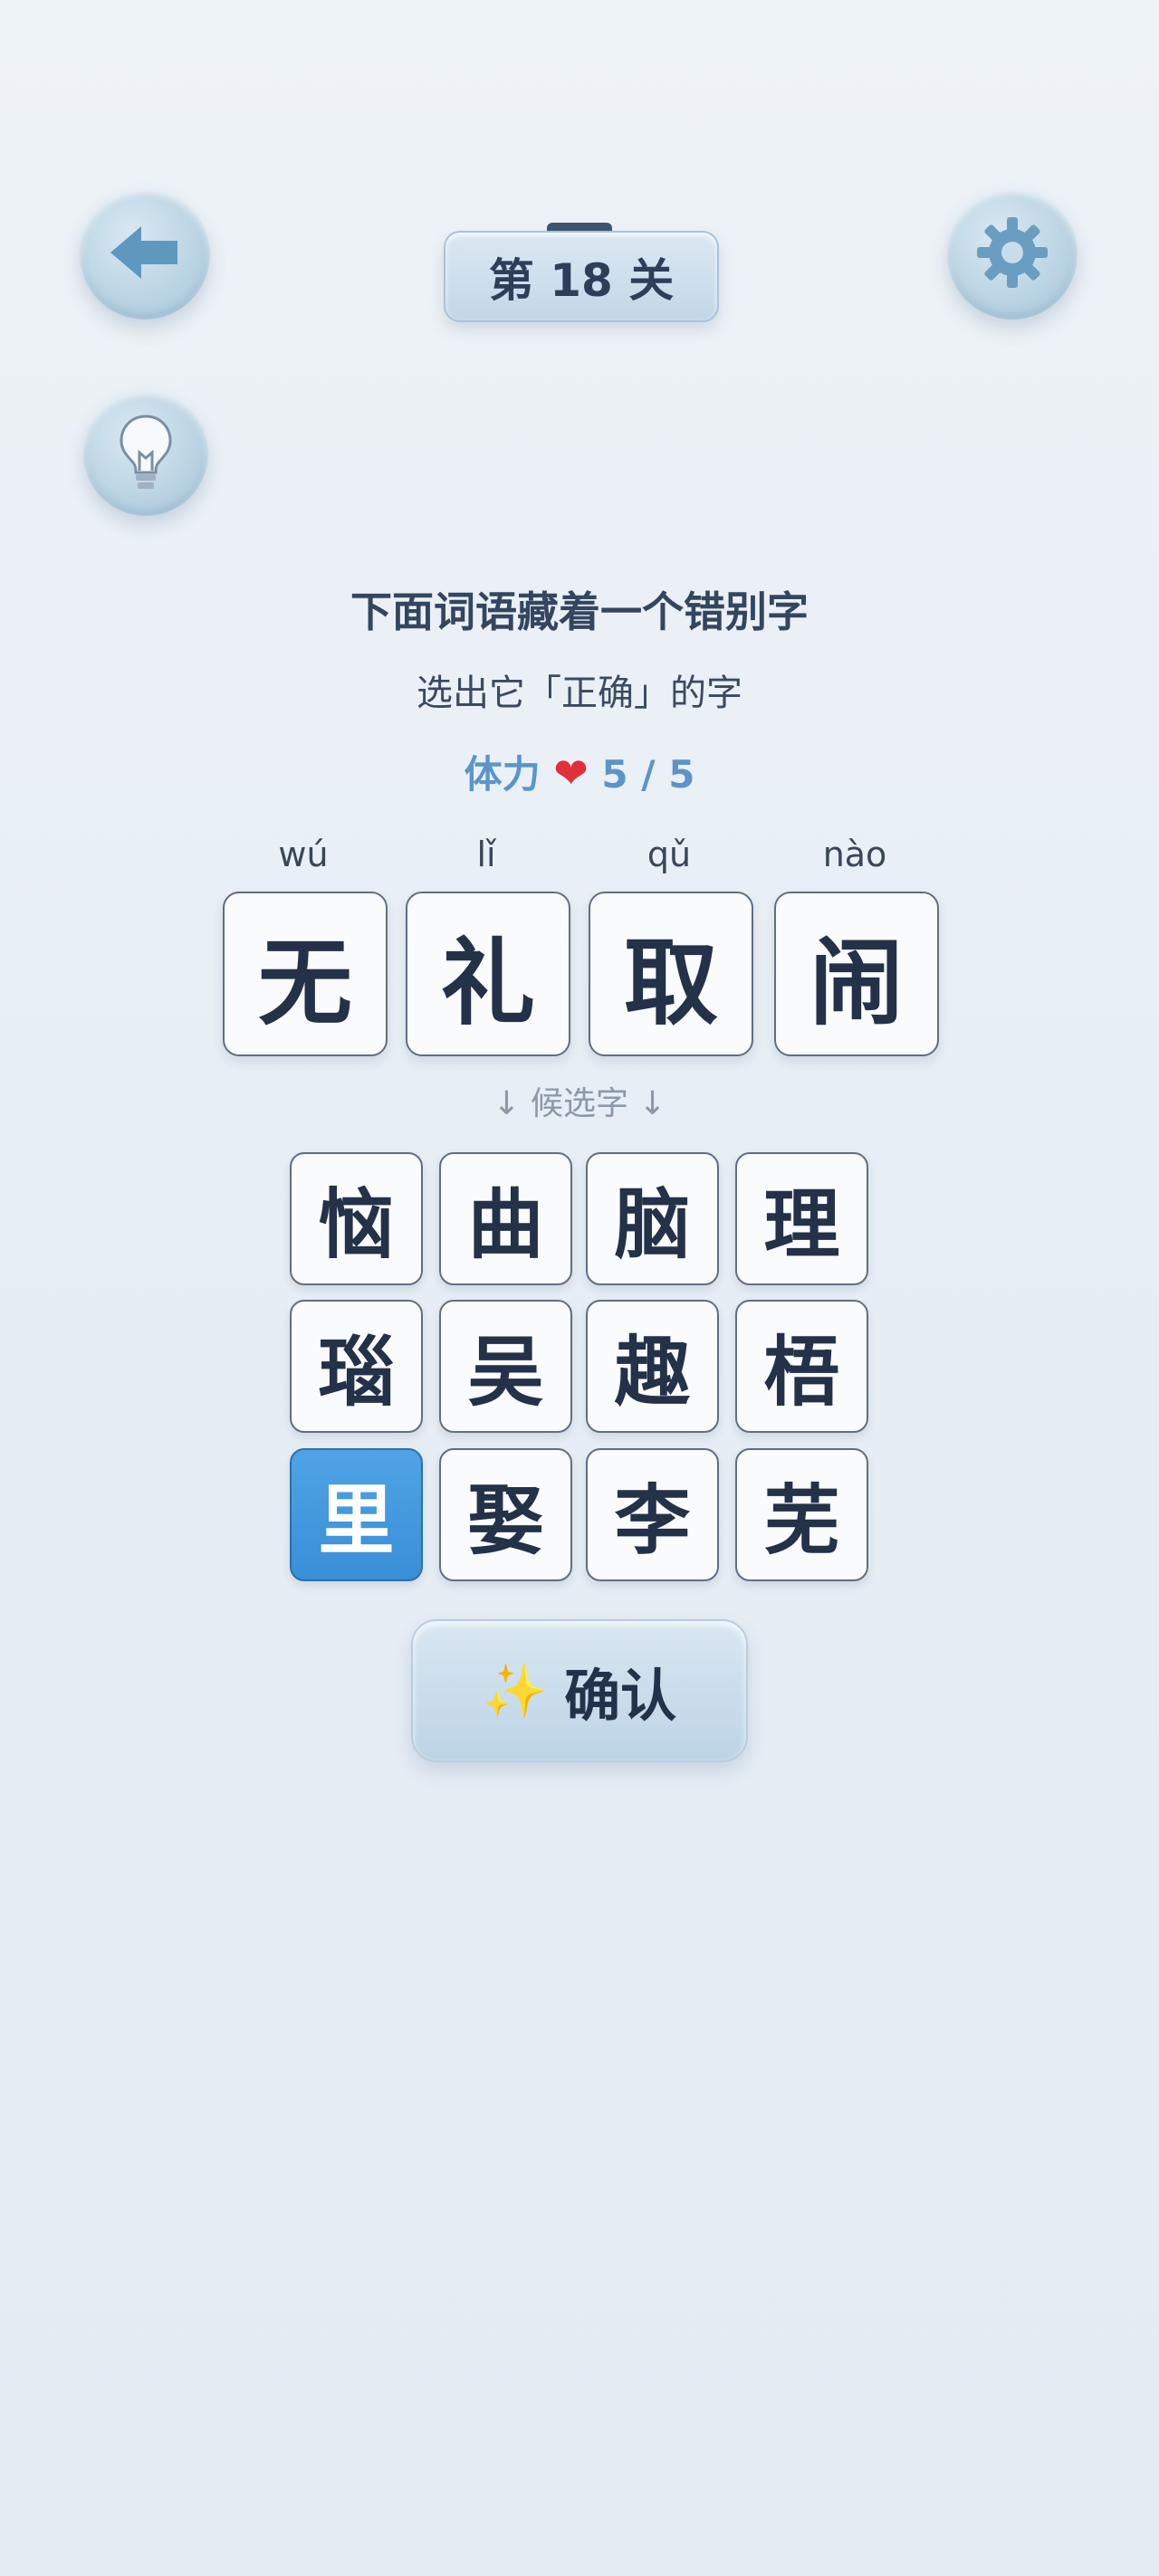  I want to click on candidate-tile: 芜, so click(801, 1515).